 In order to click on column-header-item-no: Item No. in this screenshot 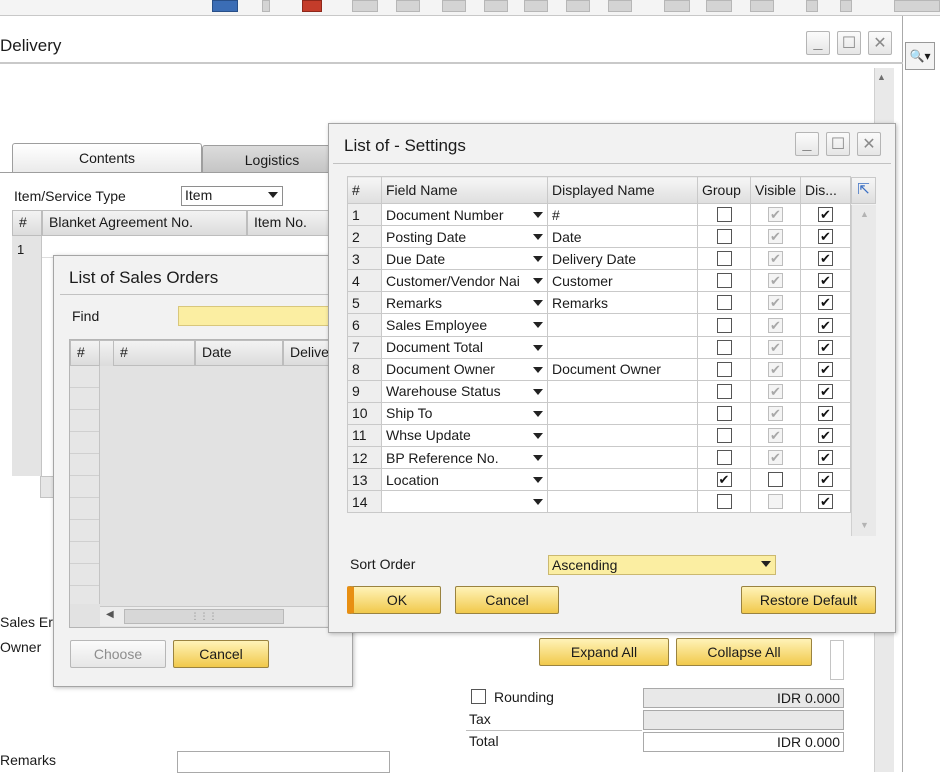, I will do `click(292, 223)`.